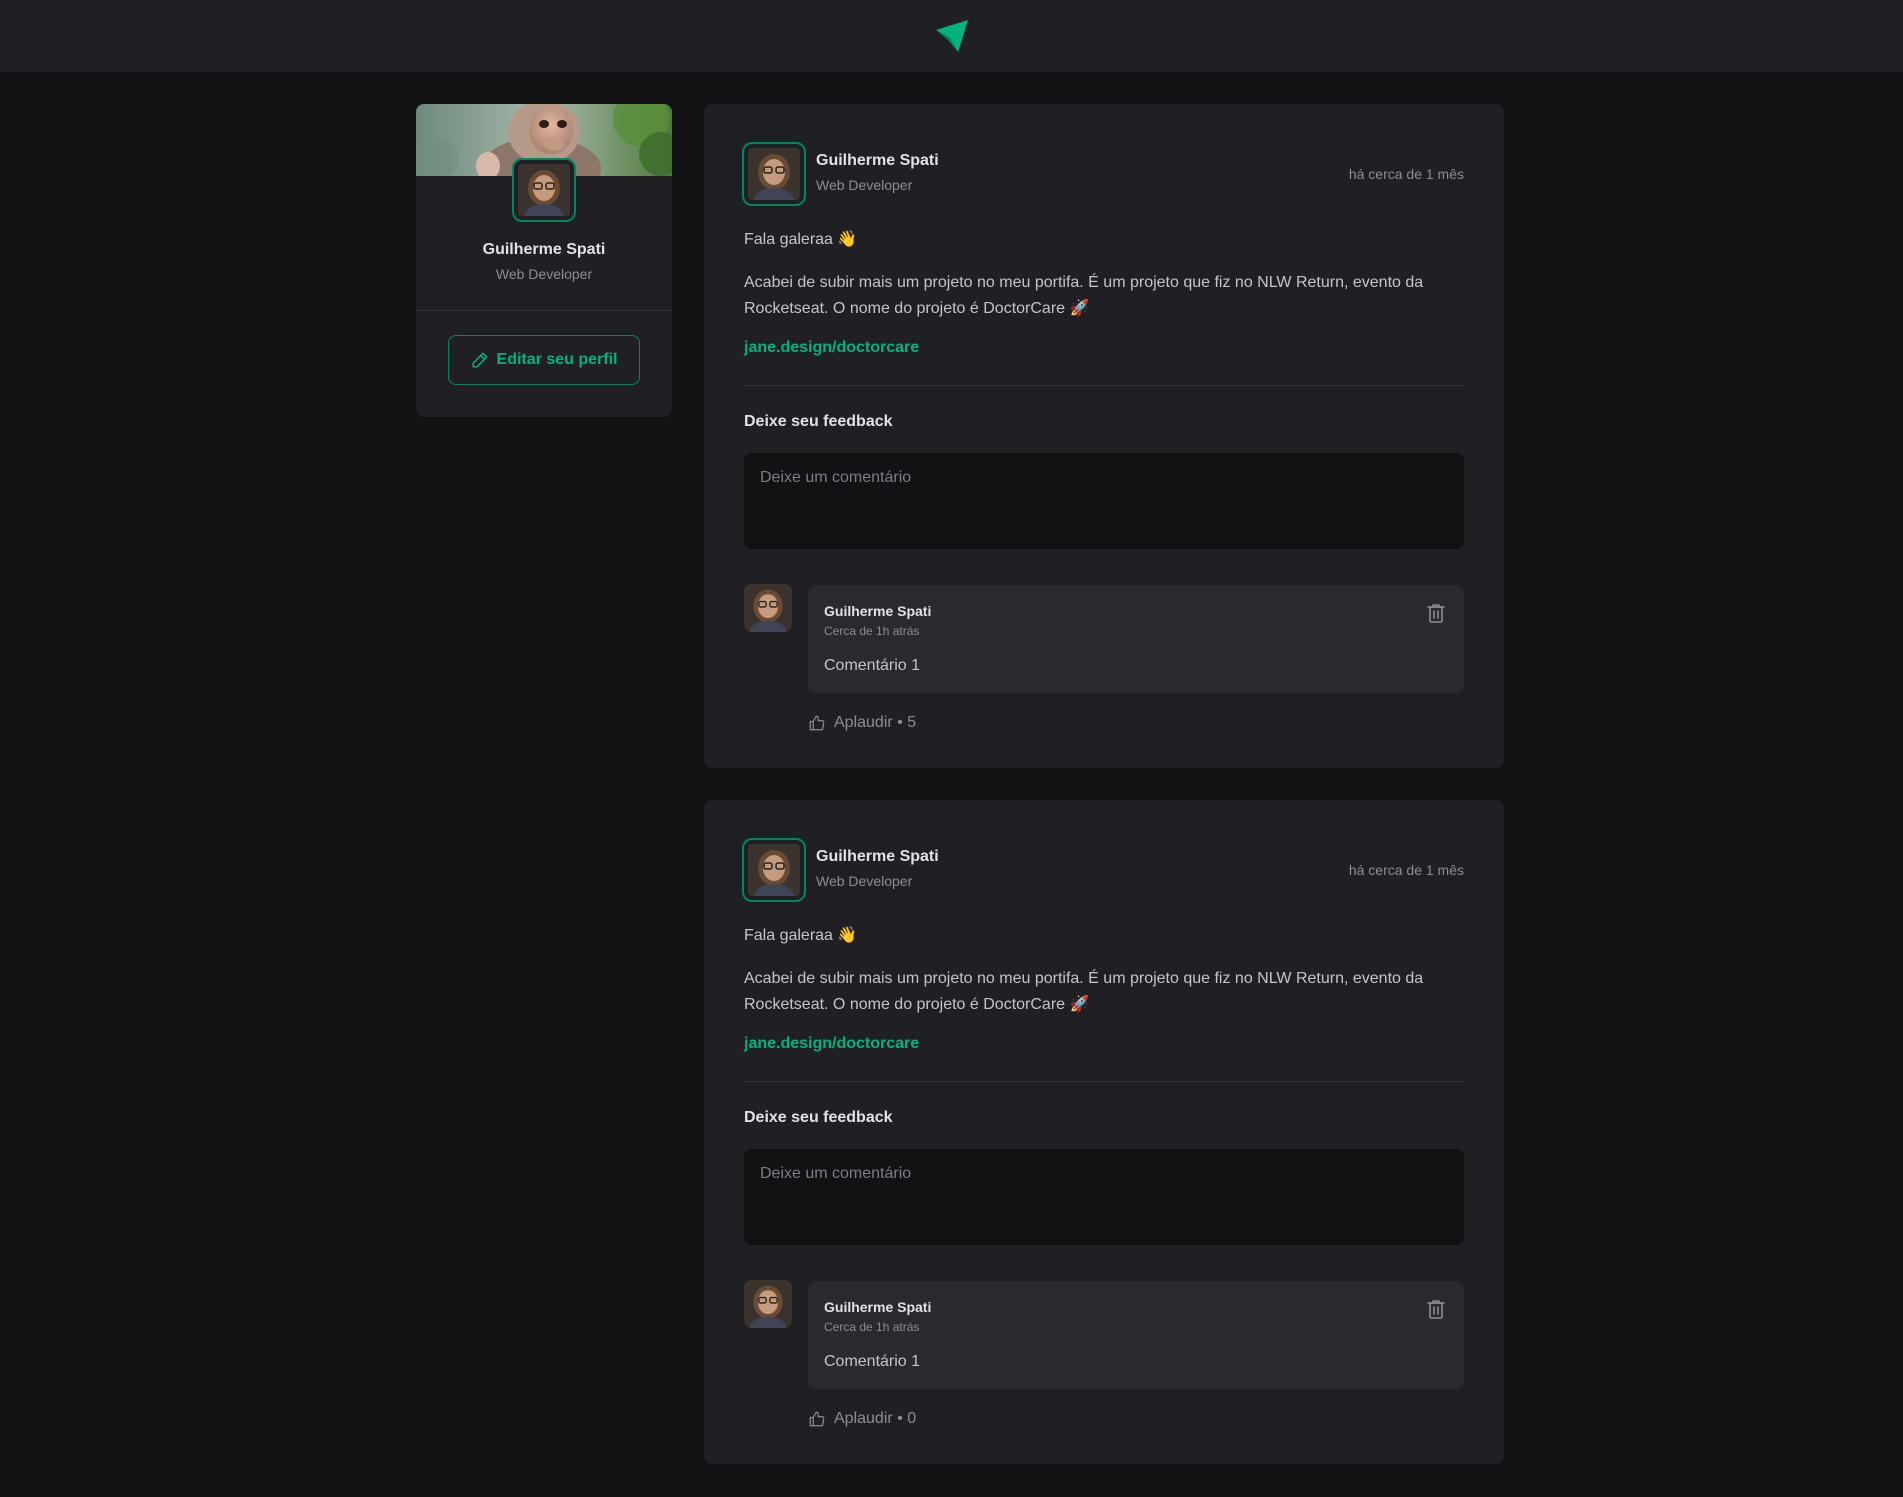  I want to click on edit-profile-label: Editar seu perfil, so click(557, 359).